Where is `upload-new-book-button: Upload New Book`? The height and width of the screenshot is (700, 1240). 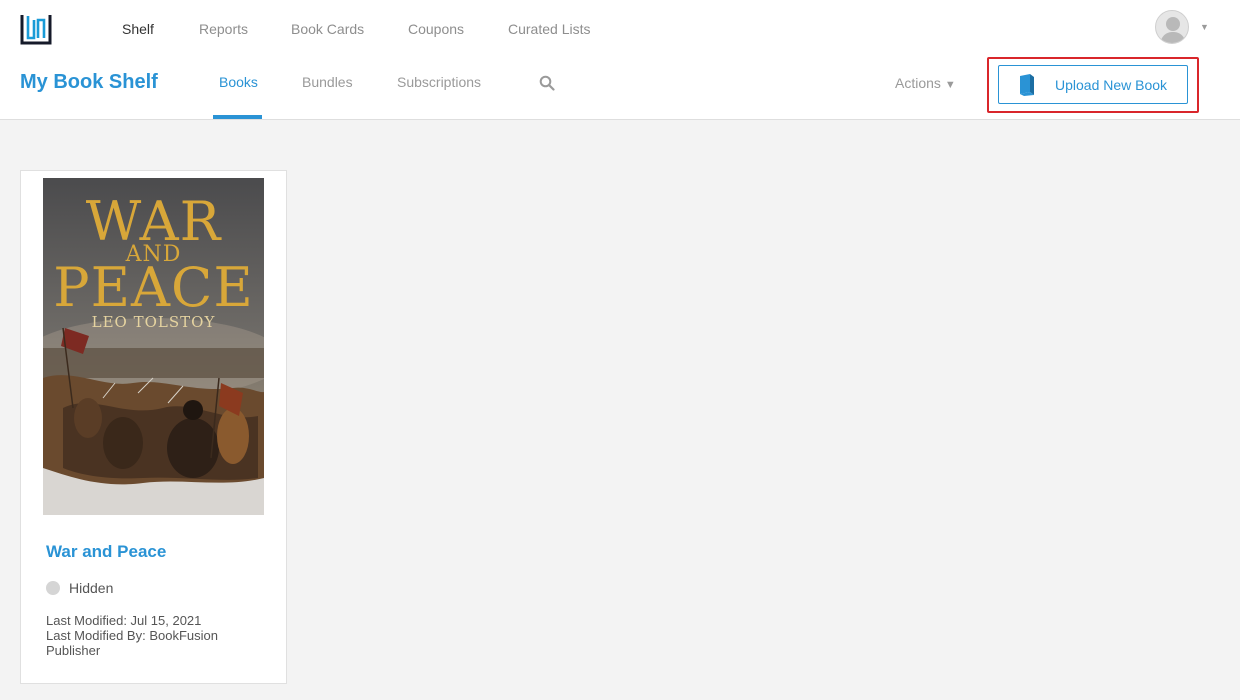 upload-new-book-button: Upload New Book is located at coordinates (1093, 84).